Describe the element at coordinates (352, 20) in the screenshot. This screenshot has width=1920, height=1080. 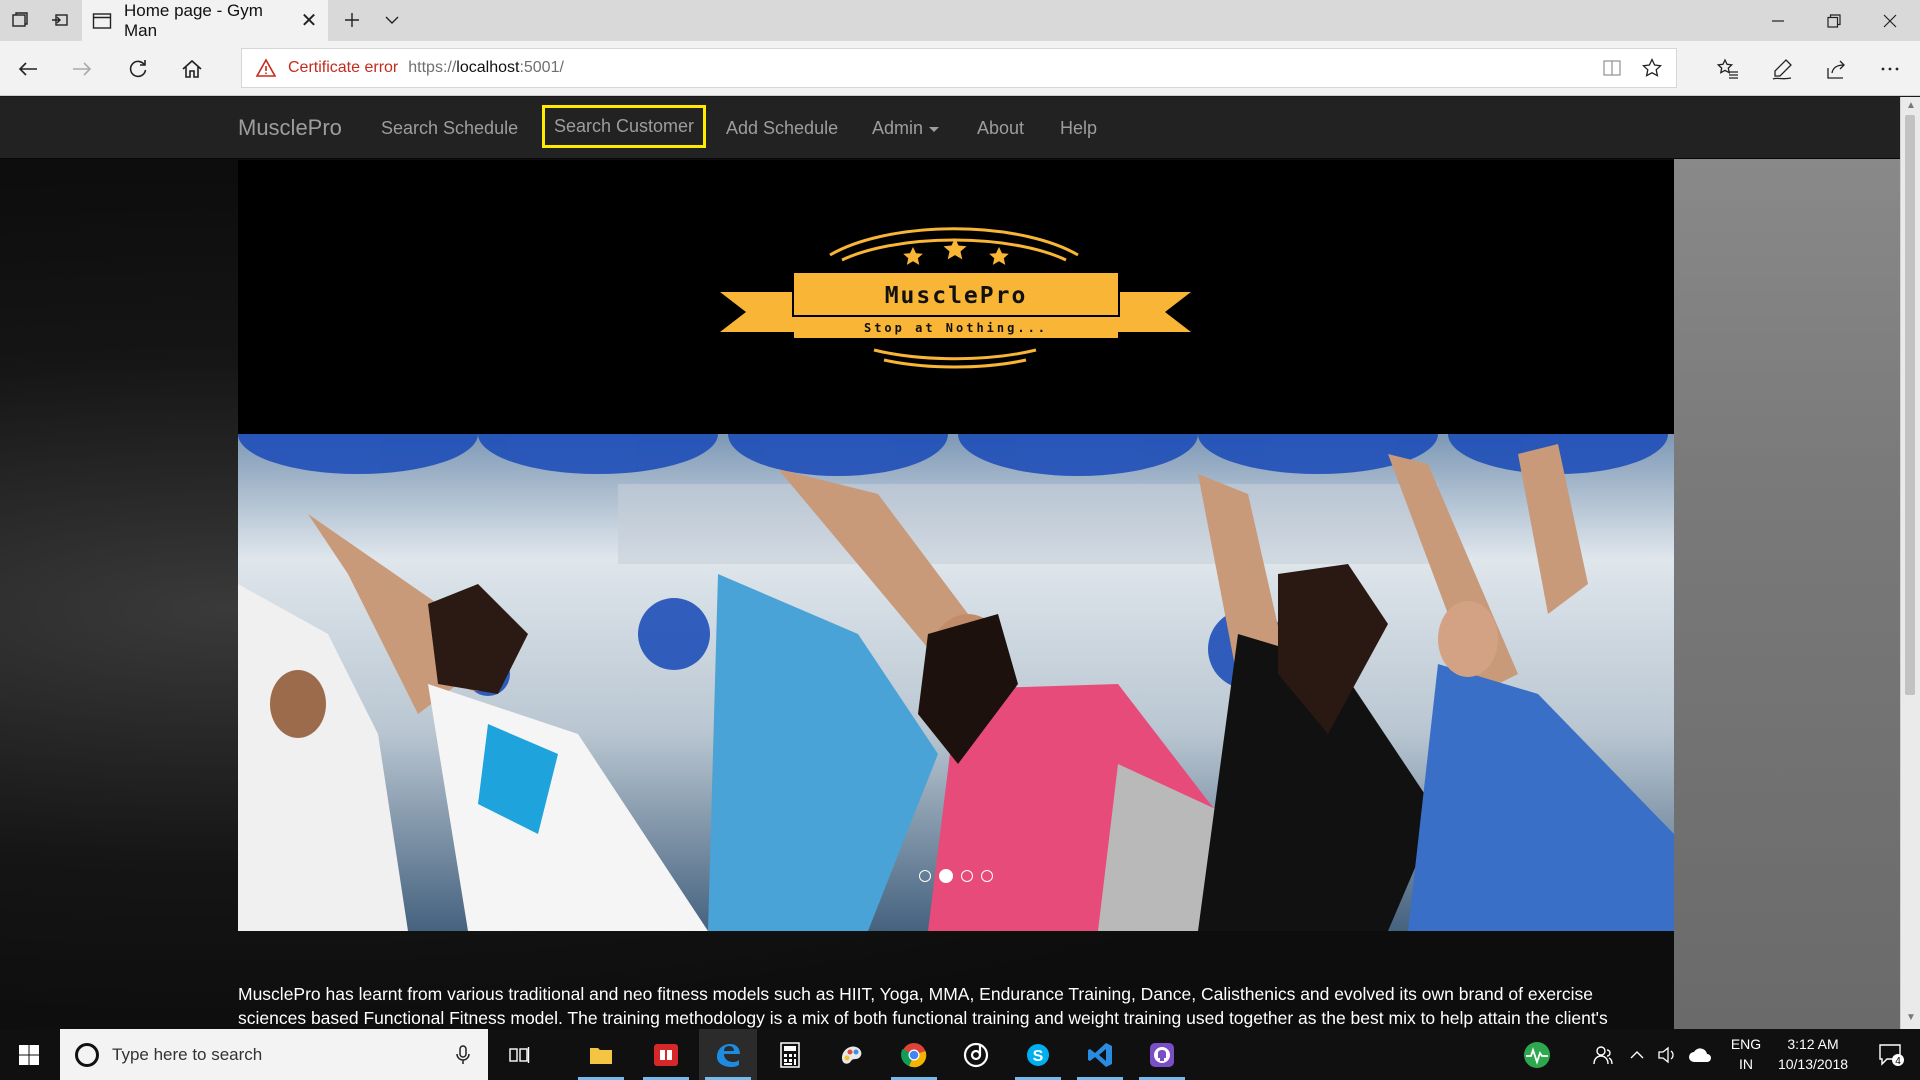
I see `new-tab-icon` at that location.